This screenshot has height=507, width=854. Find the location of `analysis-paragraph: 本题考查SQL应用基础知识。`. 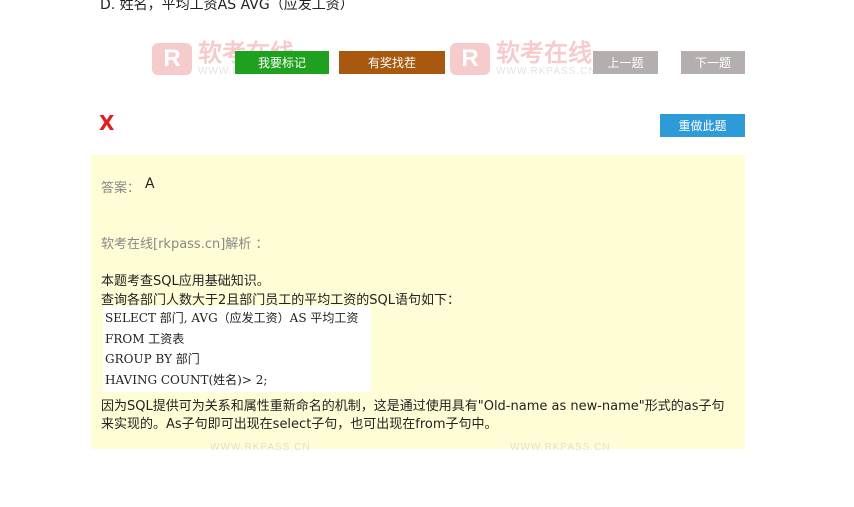

analysis-paragraph: 本题考查SQL应用基础知识。 is located at coordinates (185, 281).